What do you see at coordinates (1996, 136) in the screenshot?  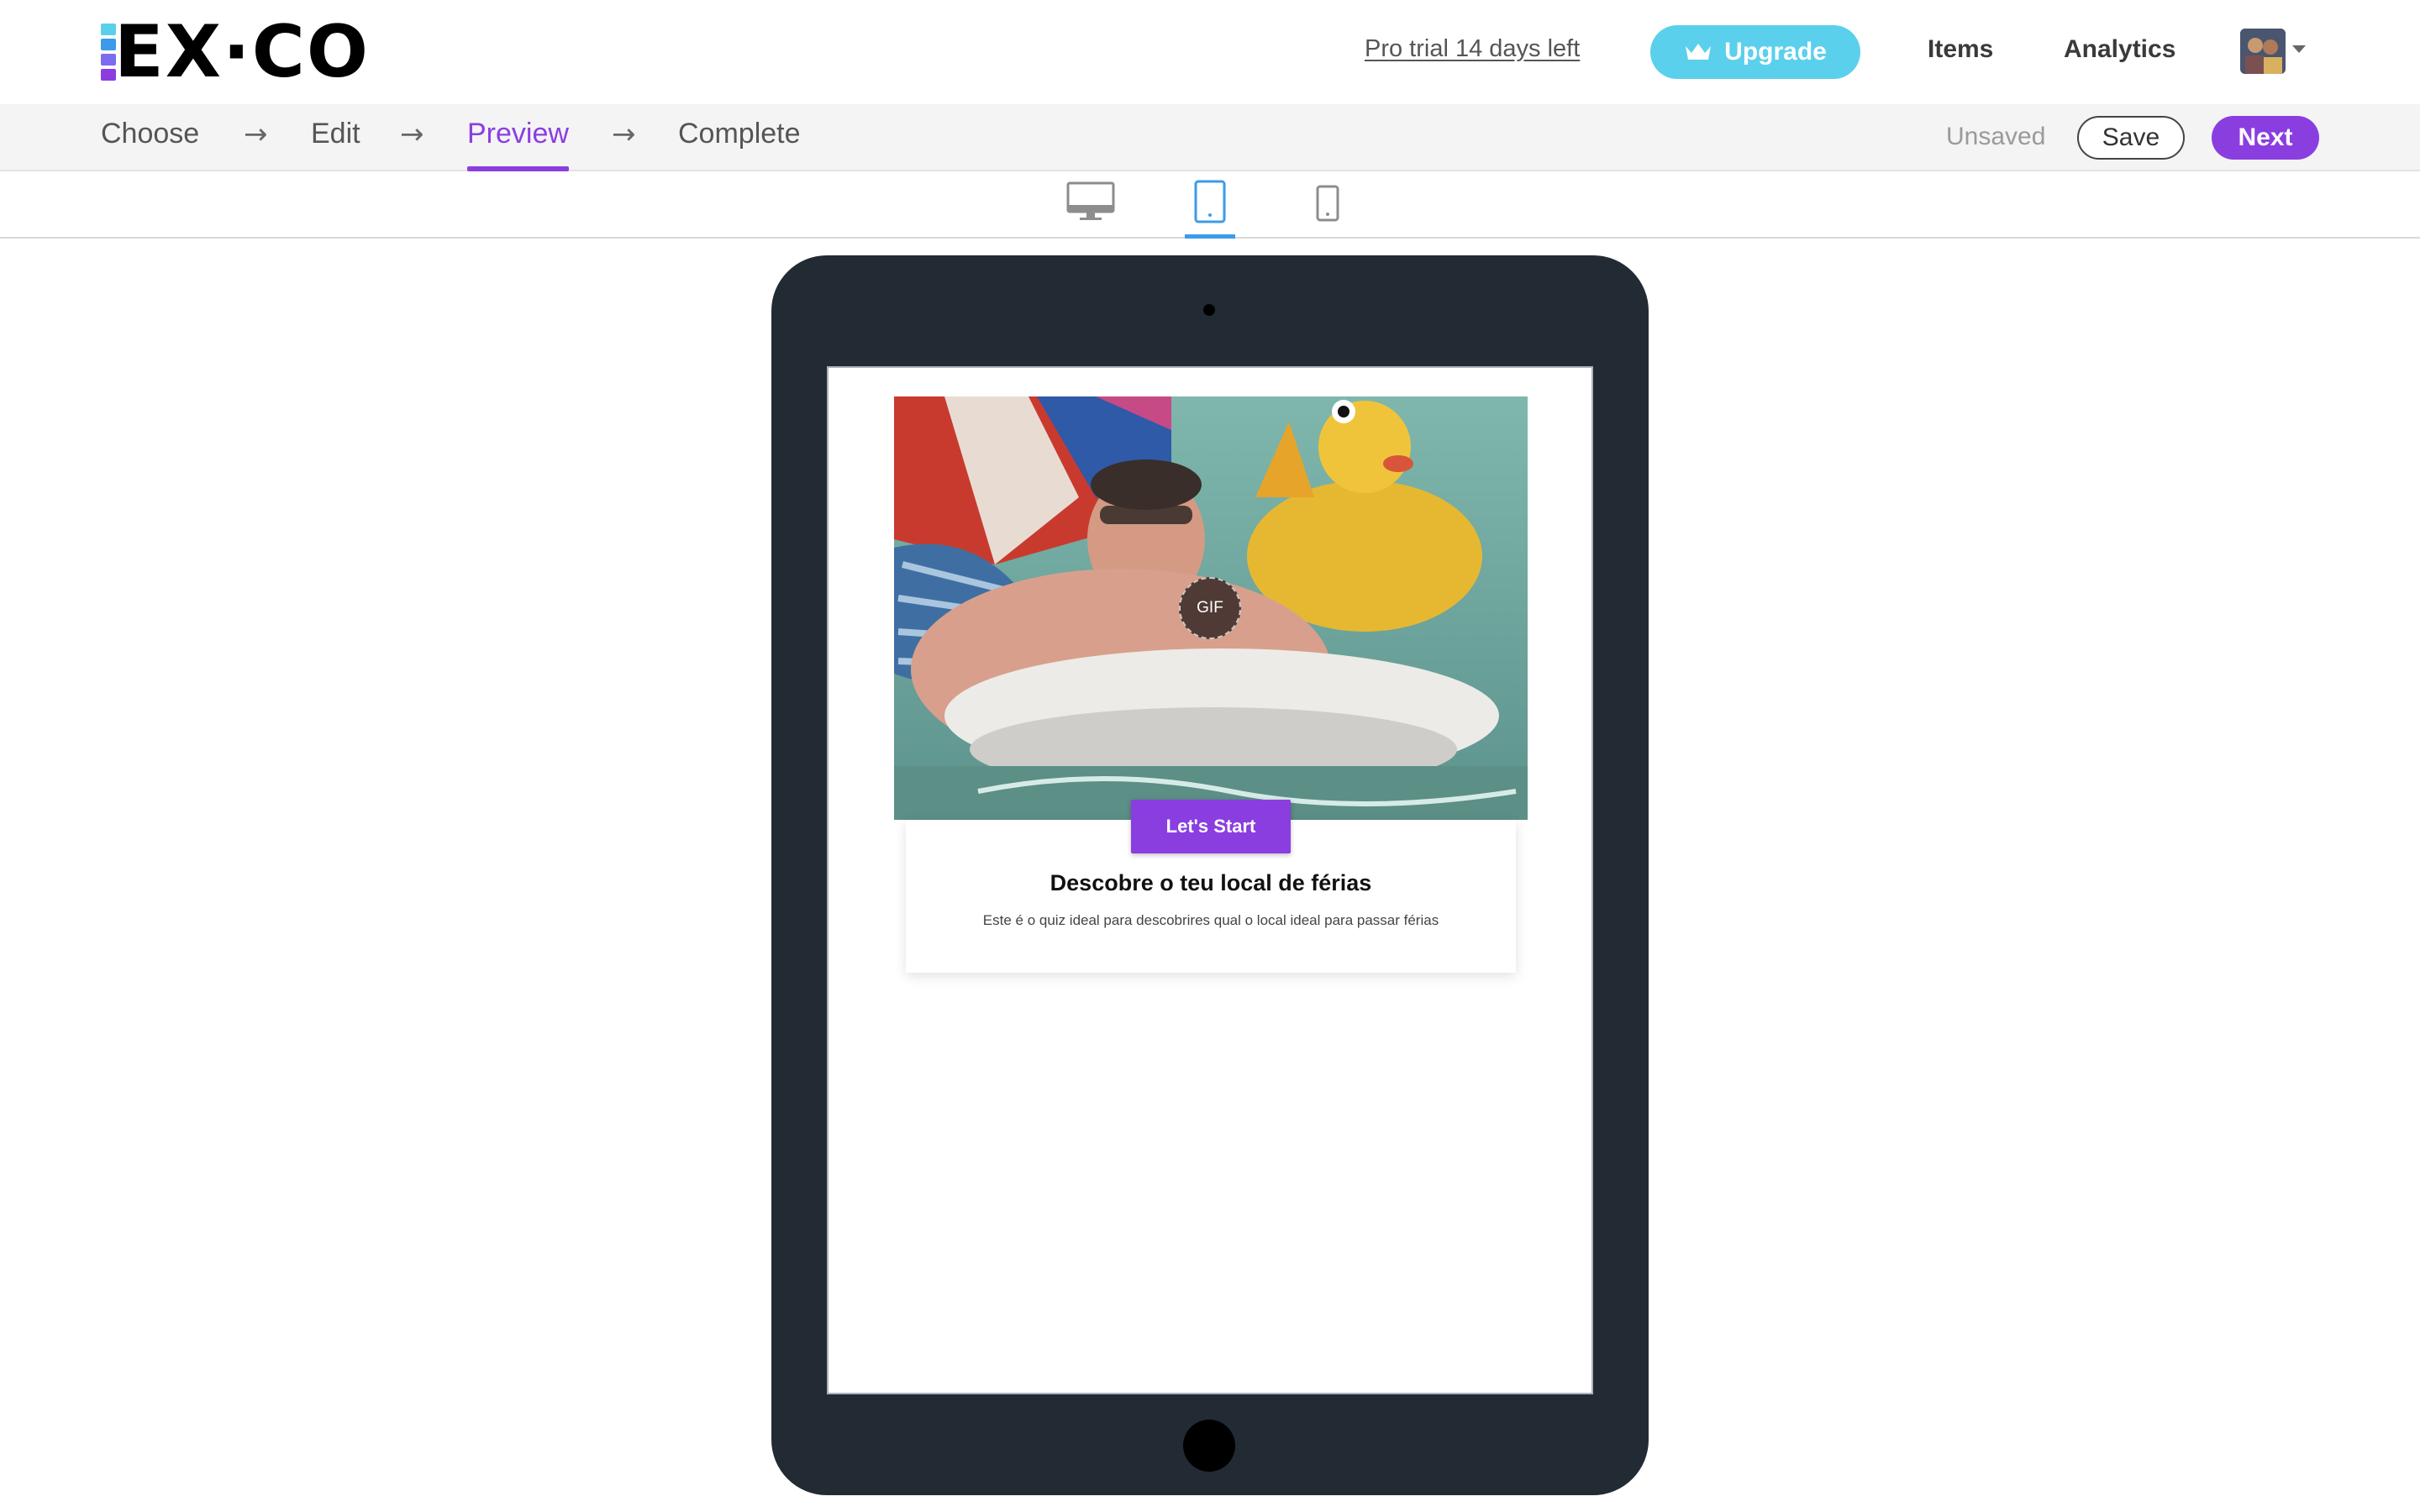 I see `save-status: Unsaved` at bounding box center [1996, 136].